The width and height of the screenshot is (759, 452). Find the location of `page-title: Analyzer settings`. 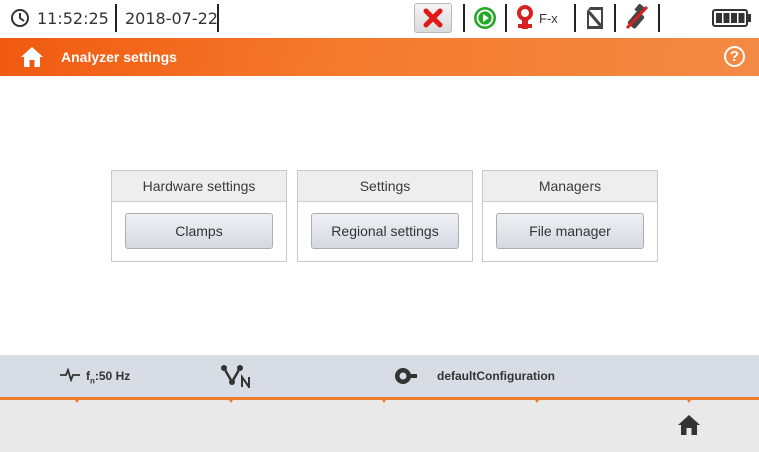

page-title: Analyzer settings is located at coordinates (119, 57).